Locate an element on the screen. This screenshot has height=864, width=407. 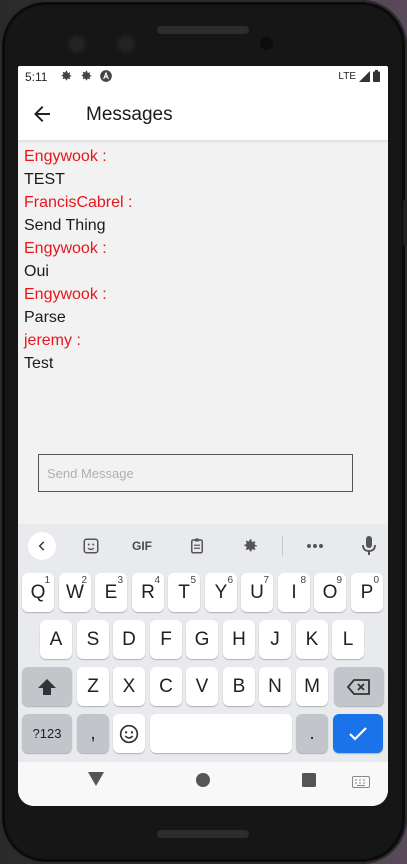
key-label: Y is located at coordinates (221, 592).